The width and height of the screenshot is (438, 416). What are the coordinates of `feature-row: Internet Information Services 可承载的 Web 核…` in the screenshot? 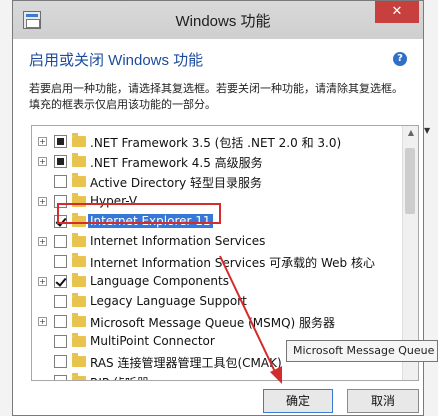 It's located at (217, 262).